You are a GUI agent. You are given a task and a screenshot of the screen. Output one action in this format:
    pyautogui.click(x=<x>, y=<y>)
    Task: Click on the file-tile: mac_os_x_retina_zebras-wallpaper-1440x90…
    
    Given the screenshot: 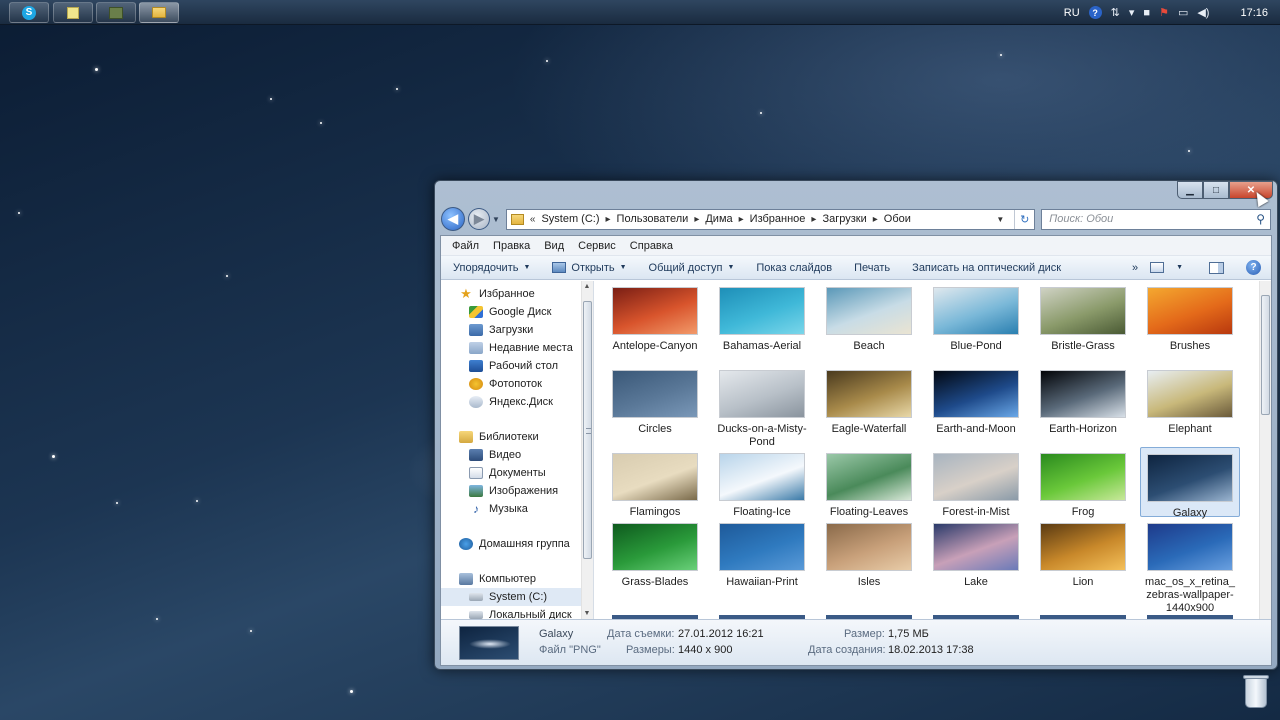 What is the action you would take?
    pyautogui.click(x=1190, y=566)
    